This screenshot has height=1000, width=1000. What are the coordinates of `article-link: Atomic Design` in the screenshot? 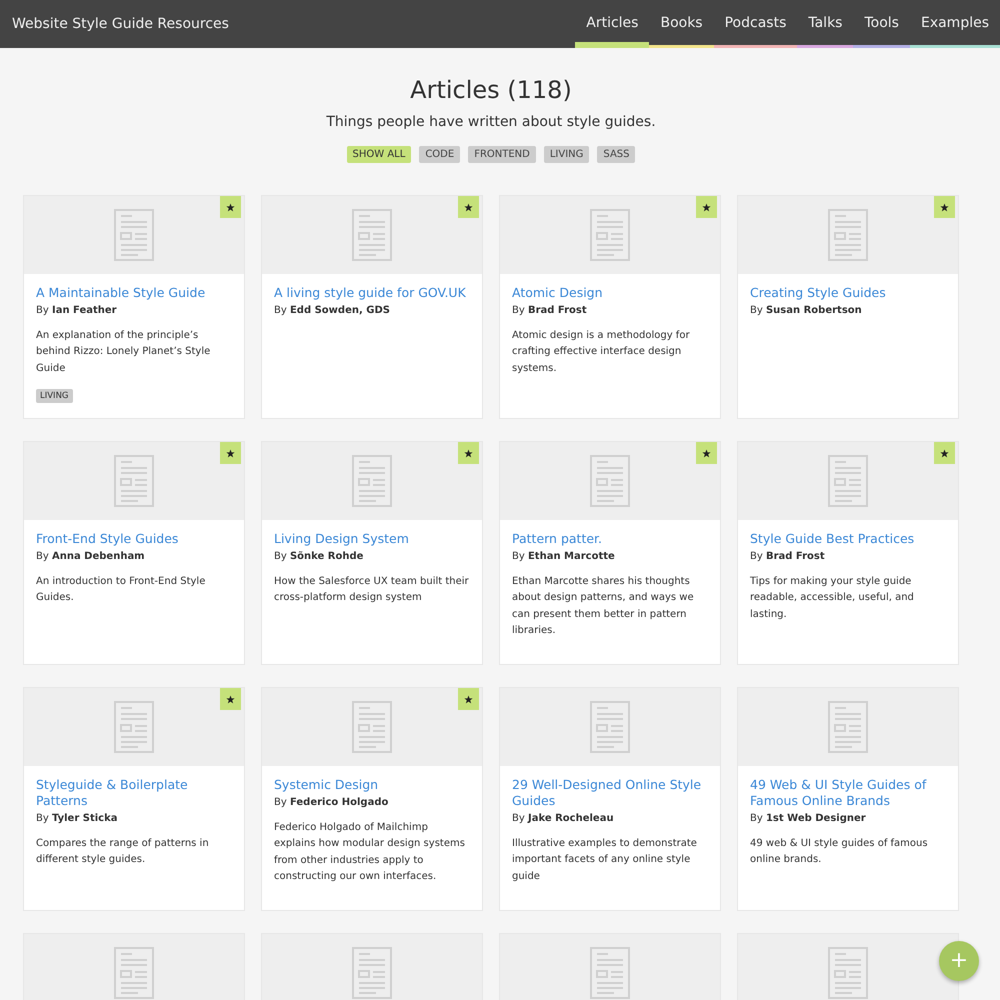 It's located at (610, 293).